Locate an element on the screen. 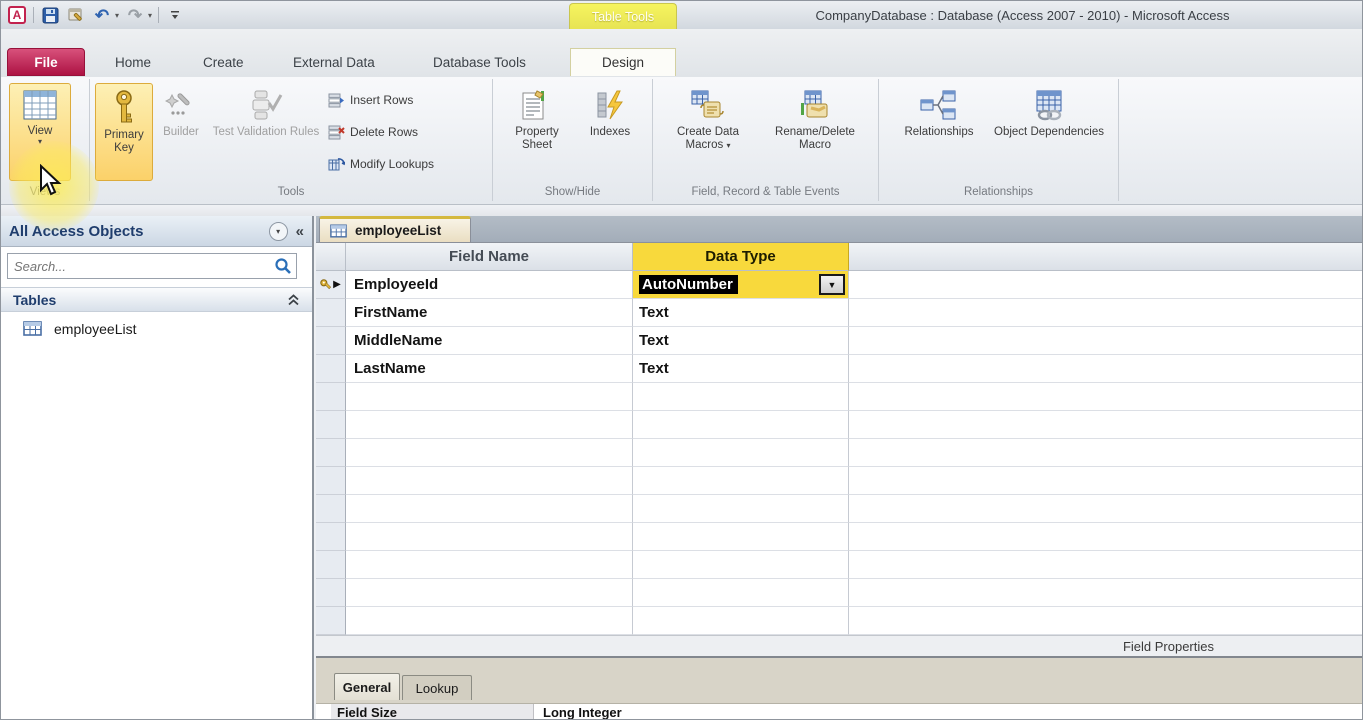  test-validation-rules-button: Test Validation Rules is located at coordinates (266, 132).